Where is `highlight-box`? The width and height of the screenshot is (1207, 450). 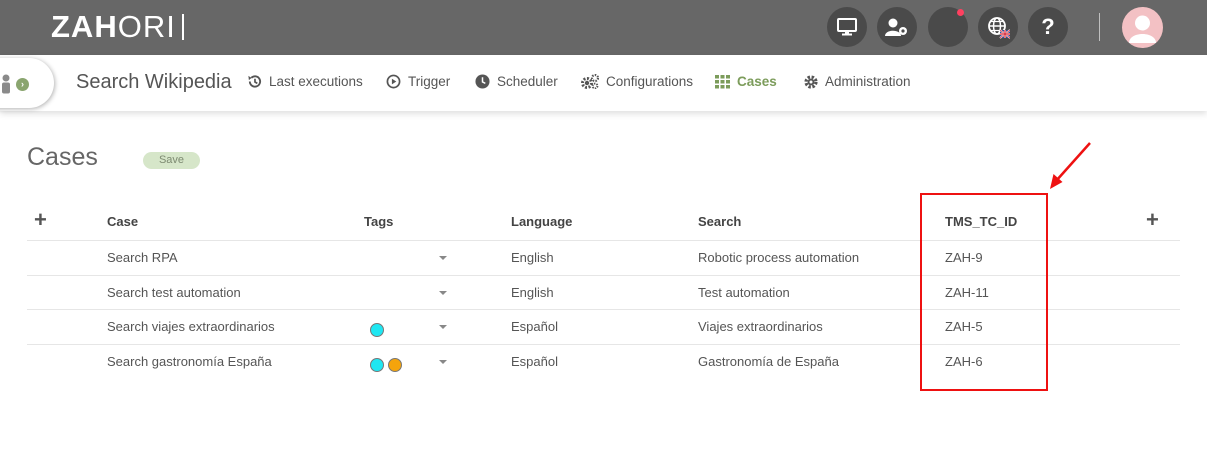
highlight-box is located at coordinates (984, 292).